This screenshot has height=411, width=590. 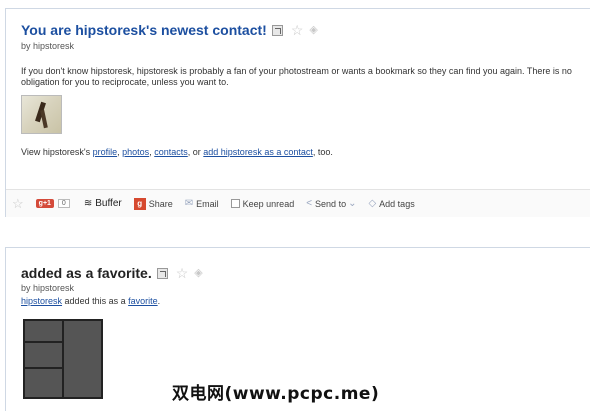 What do you see at coordinates (189, 203) in the screenshot?
I see `email-icon: ✉` at bounding box center [189, 203].